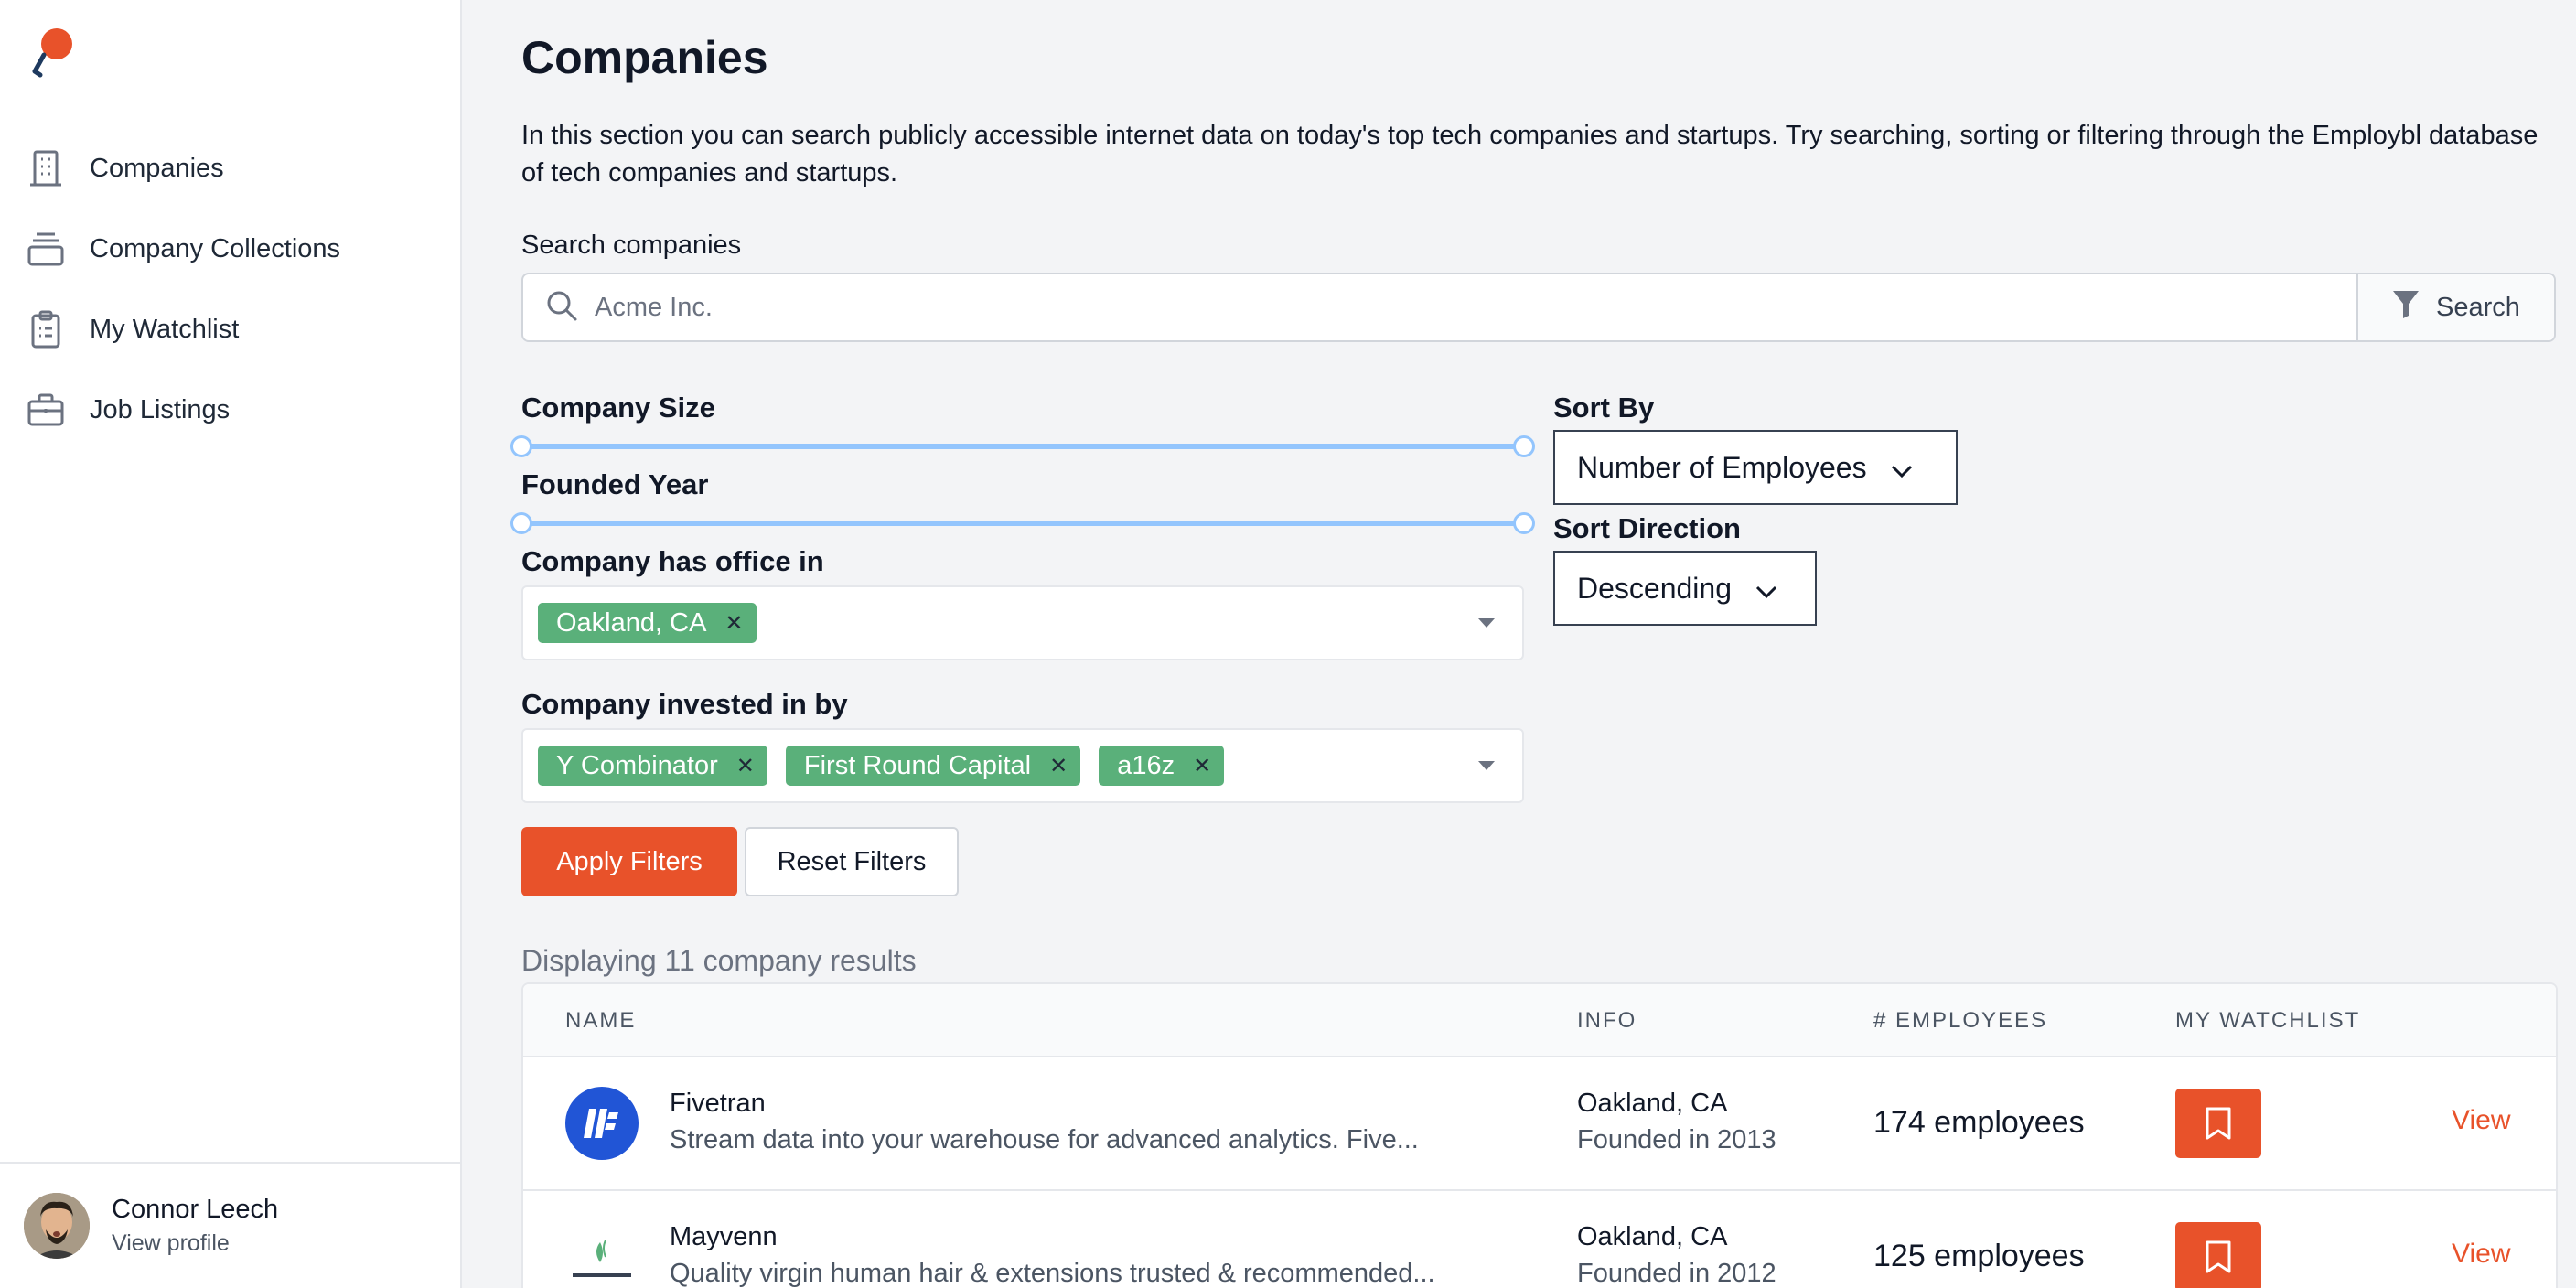 The image size is (2576, 1288). Describe the element at coordinates (917, 765) in the screenshot. I see `chip-label: First Round Capital` at that location.